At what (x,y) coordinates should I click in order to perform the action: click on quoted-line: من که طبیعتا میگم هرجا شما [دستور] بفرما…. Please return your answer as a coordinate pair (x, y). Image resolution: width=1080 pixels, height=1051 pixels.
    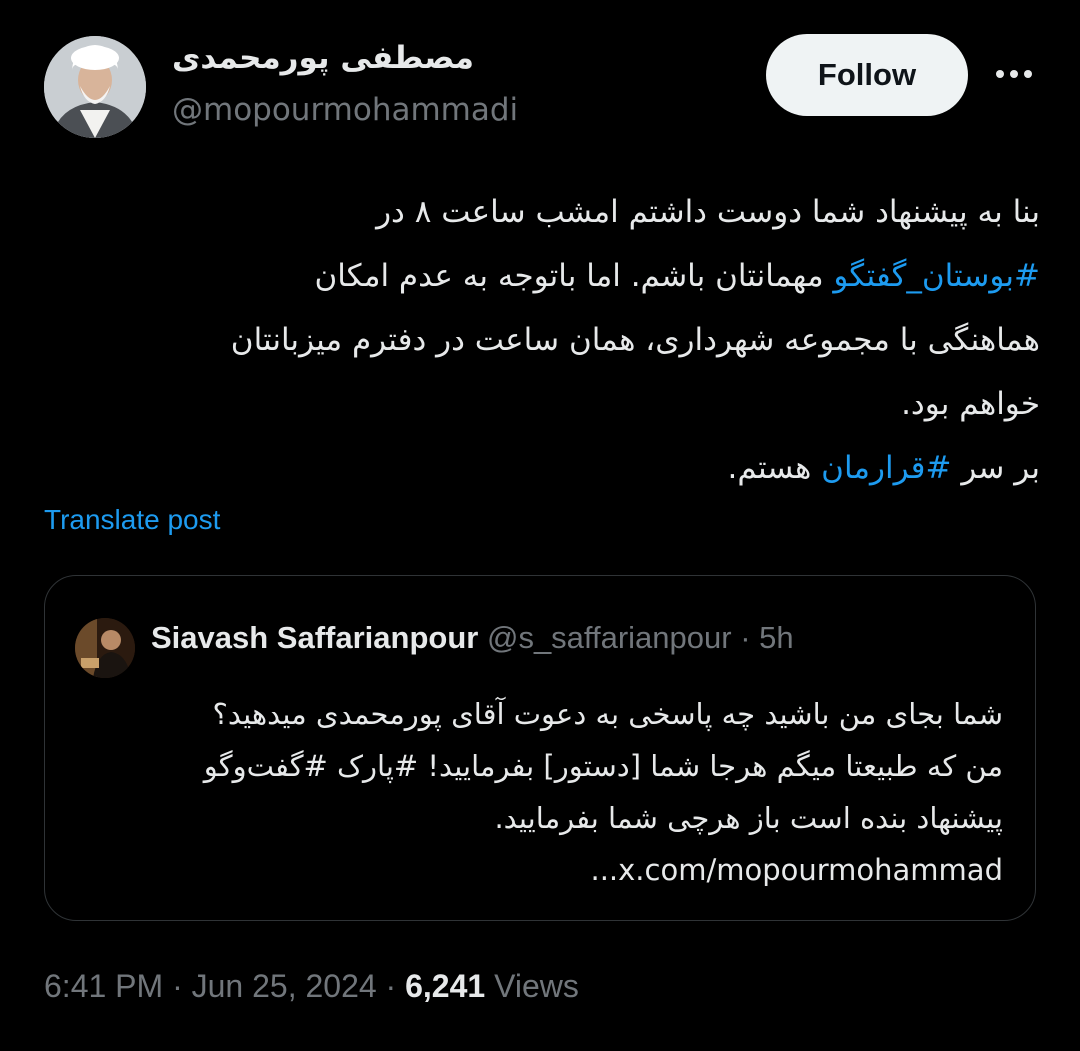
    Looking at the image, I should click on (603, 766).